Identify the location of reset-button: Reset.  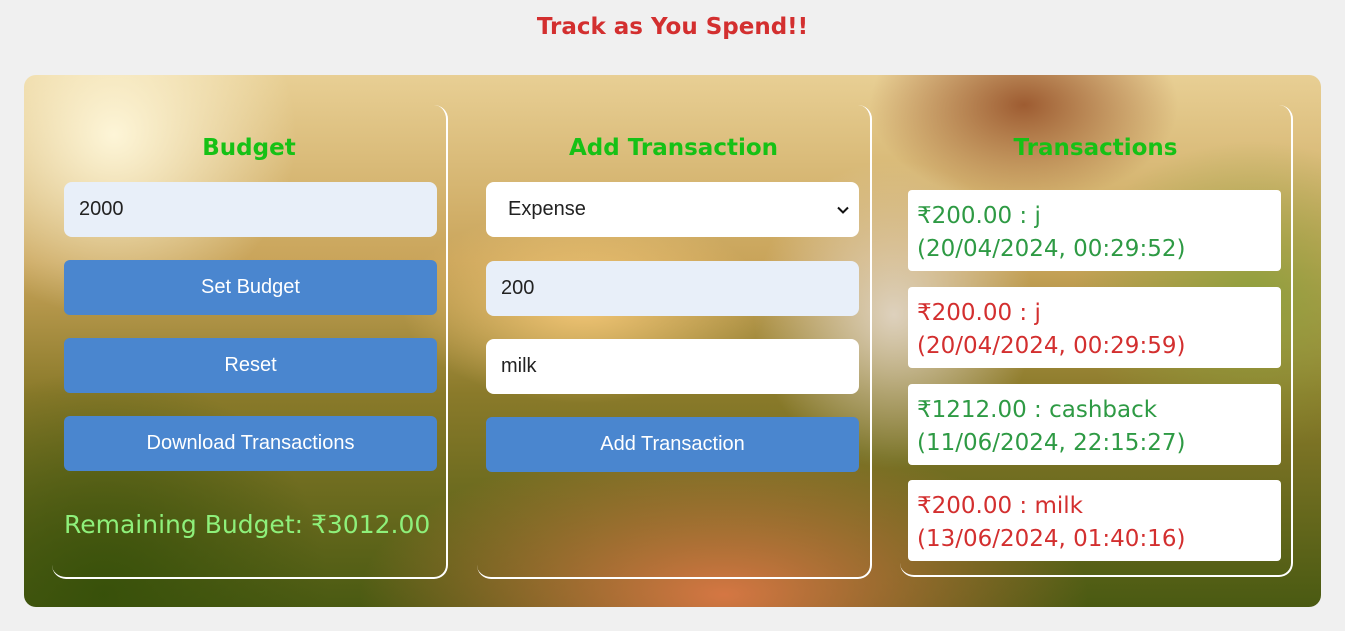
(250, 365).